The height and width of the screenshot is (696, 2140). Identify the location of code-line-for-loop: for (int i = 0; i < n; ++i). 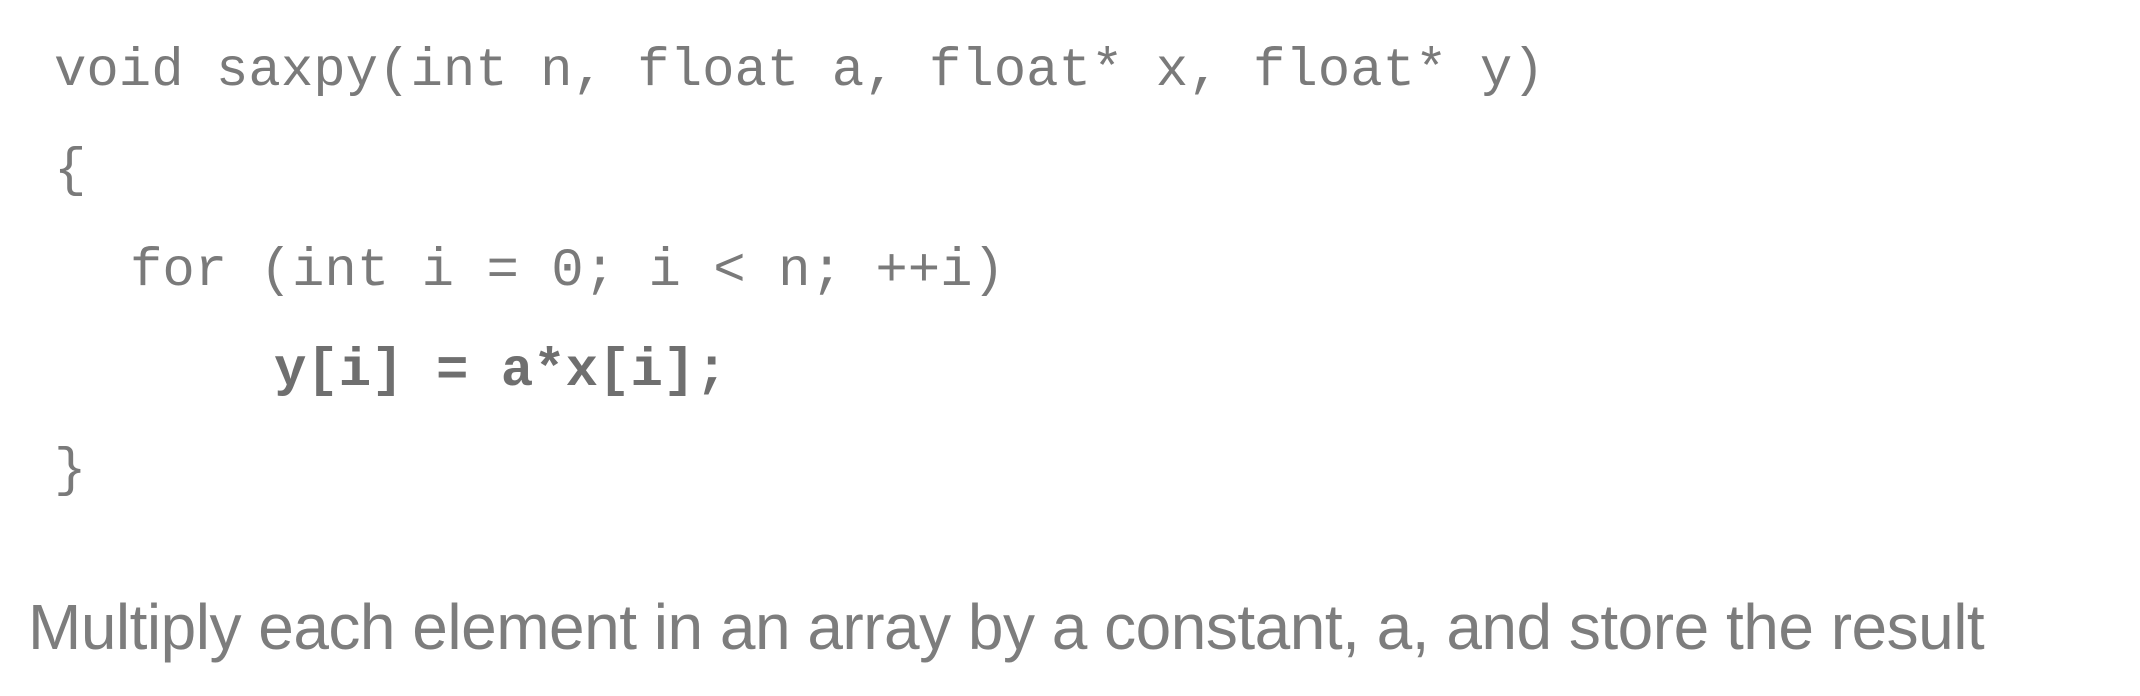
(567, 271).